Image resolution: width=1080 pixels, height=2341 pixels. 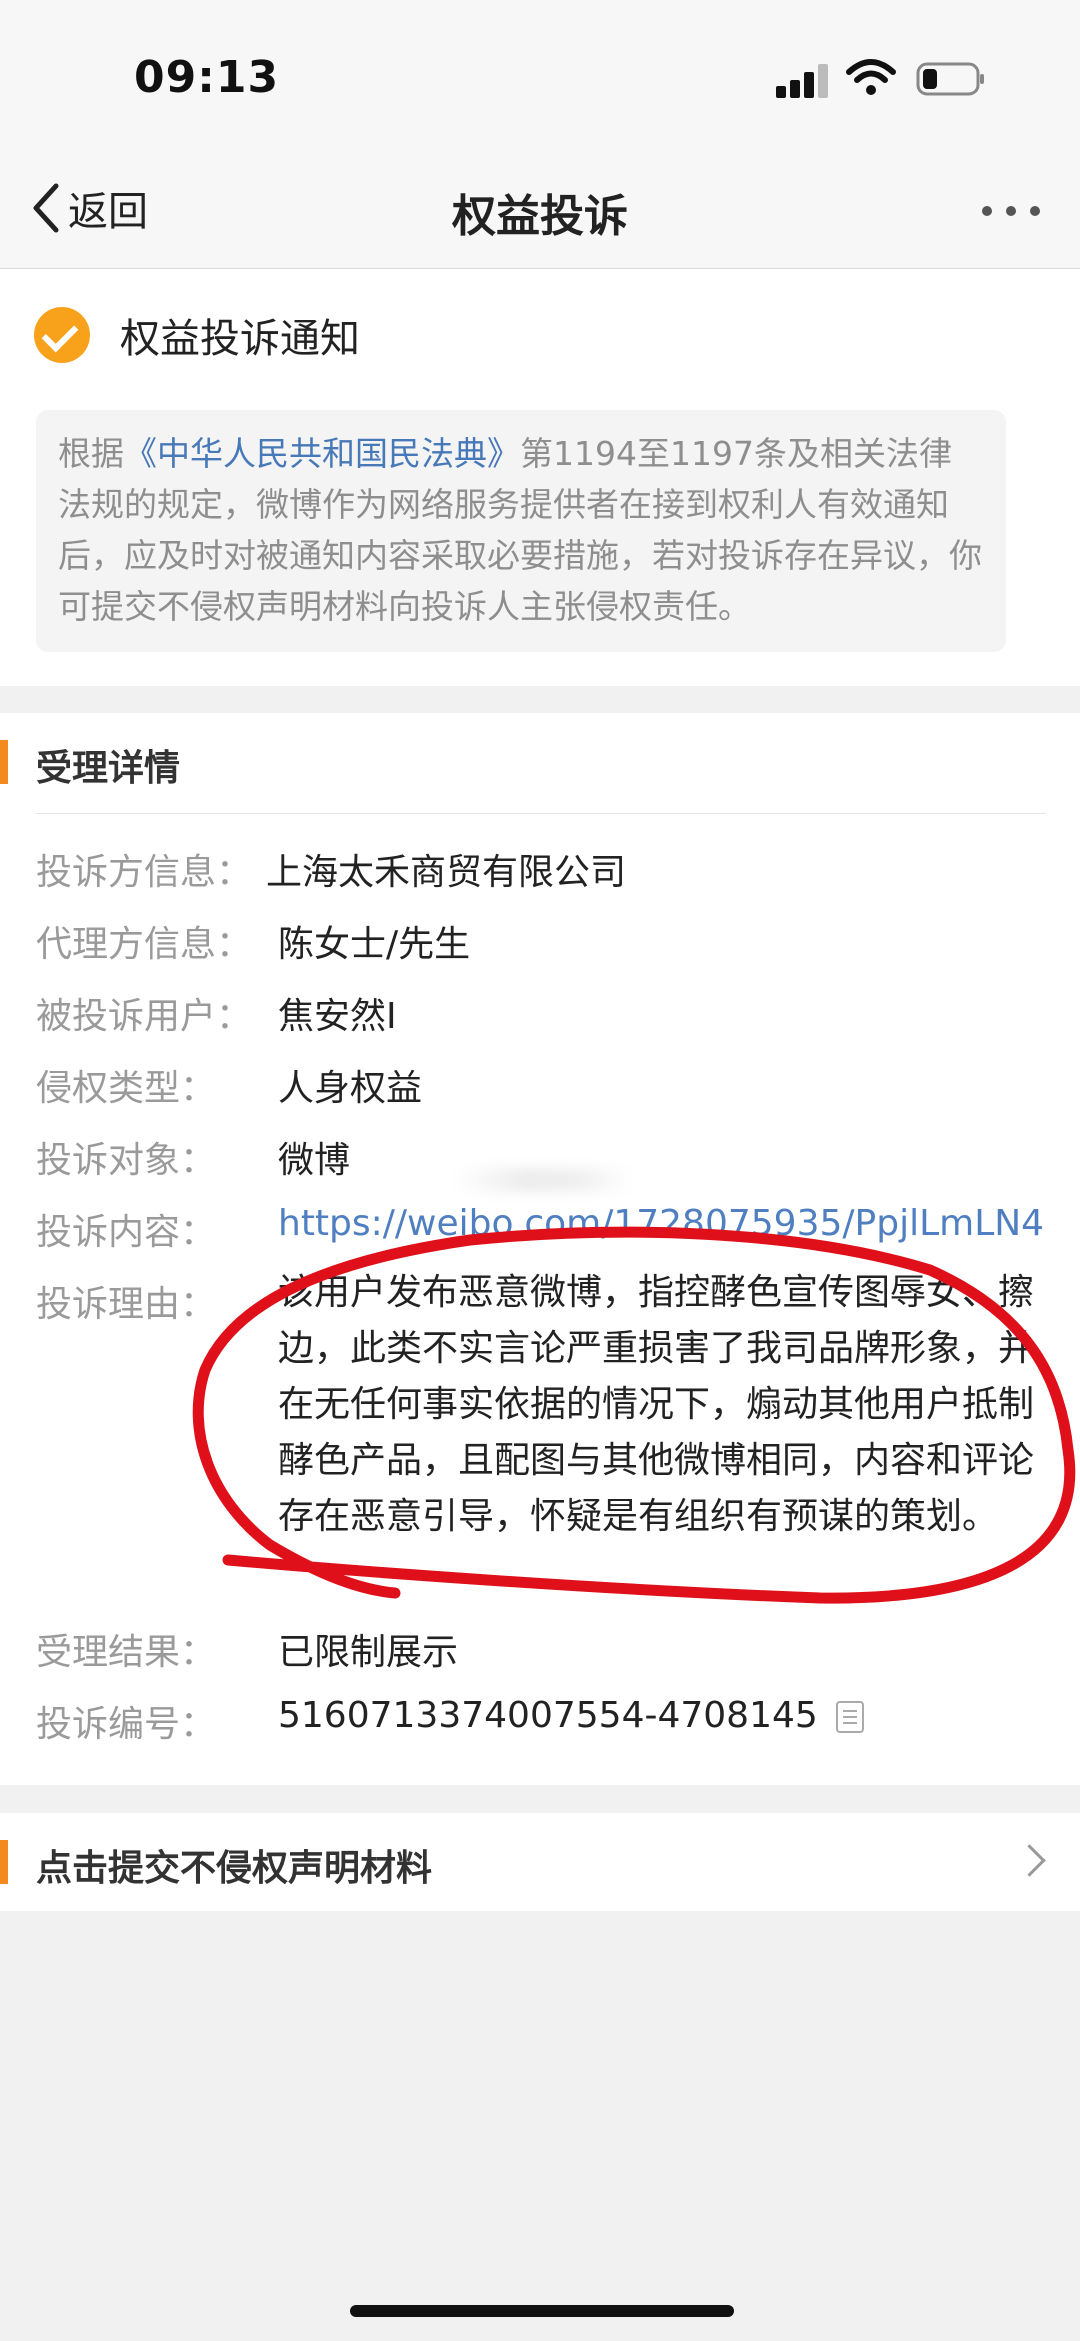 I want to click on divider, so click(x=541, y=813).